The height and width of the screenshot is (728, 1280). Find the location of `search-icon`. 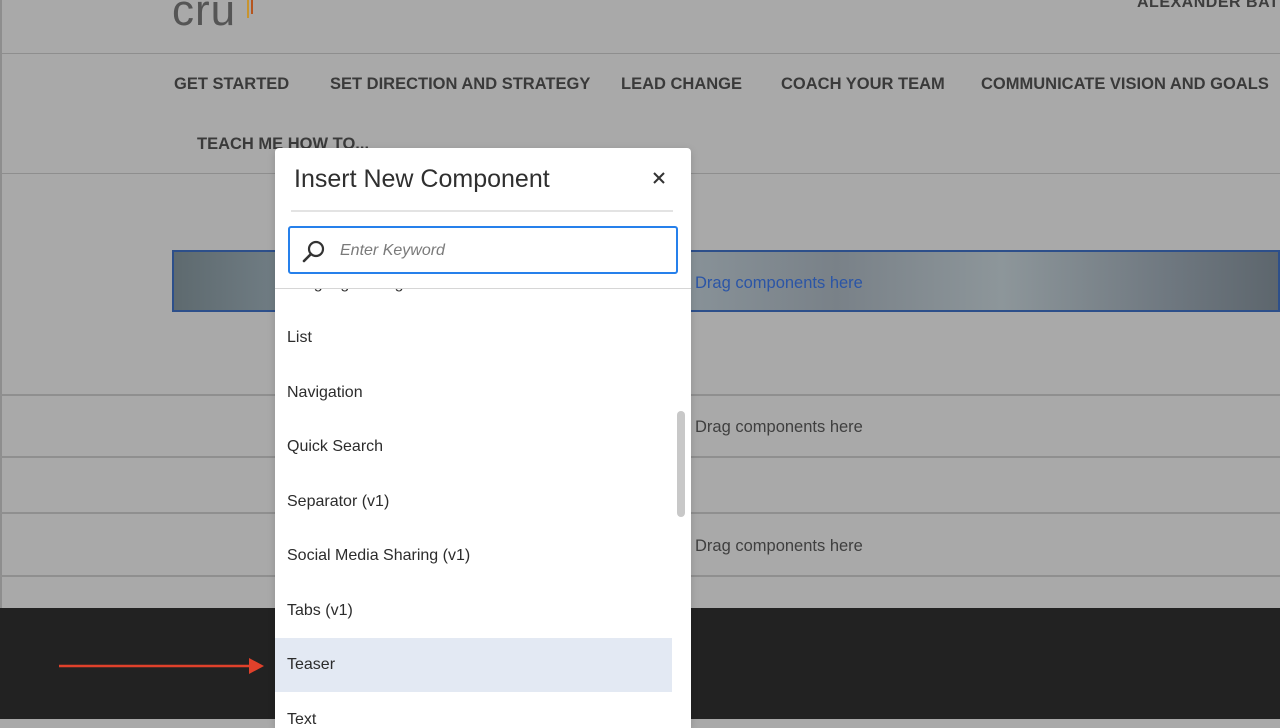

search-icon is located at coordinates (313, 251).